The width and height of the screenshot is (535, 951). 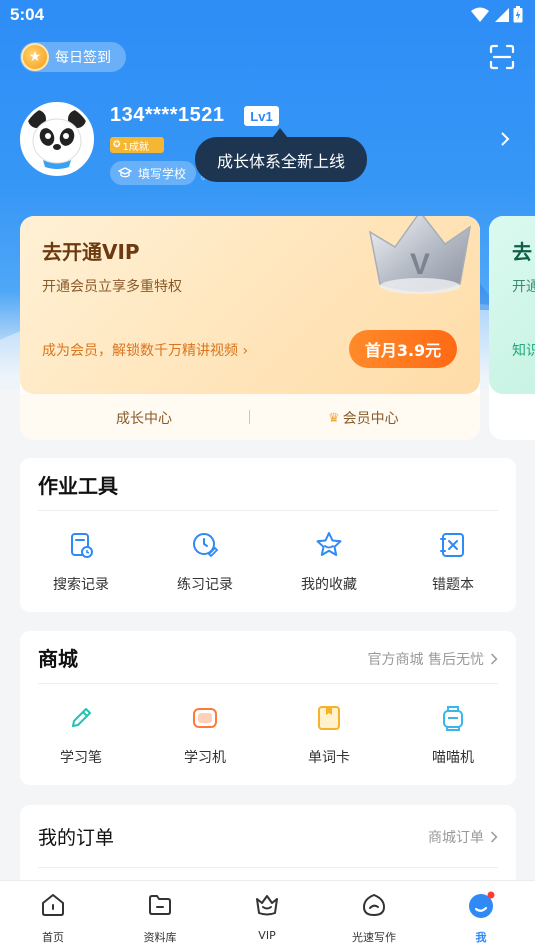 What do you see at coordinates (205, 758) in the screenshot?
I see `mall-item-label: 学习机` at bounding box center [205, 758].